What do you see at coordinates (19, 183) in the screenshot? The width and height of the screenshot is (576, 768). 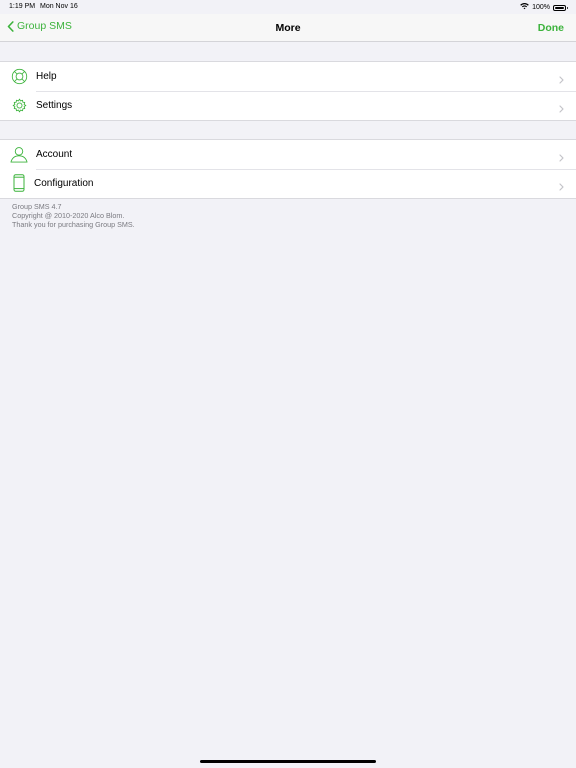 I see `phone-icon` at bounding box center [19, 183].